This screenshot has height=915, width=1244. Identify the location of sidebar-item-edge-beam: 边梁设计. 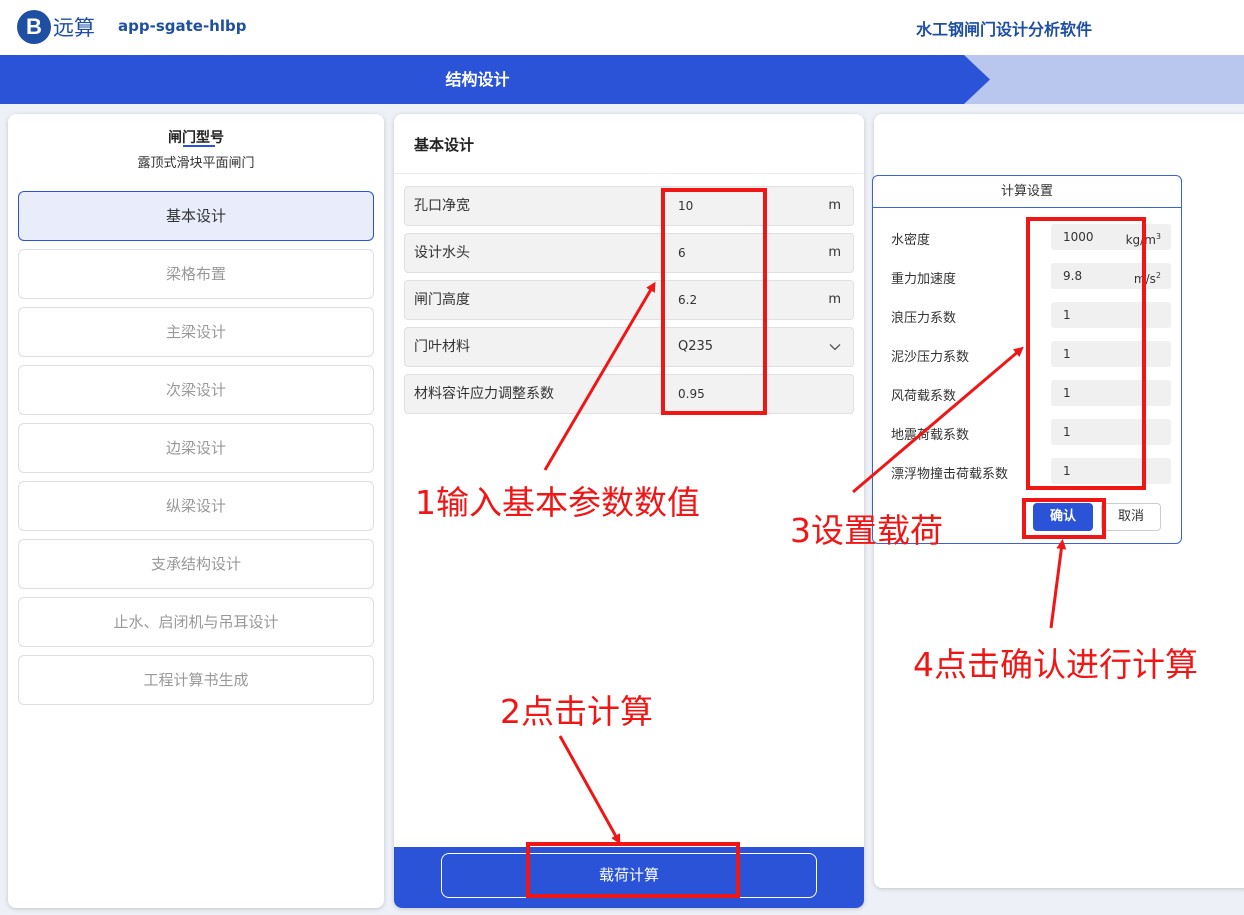
(196, 448).